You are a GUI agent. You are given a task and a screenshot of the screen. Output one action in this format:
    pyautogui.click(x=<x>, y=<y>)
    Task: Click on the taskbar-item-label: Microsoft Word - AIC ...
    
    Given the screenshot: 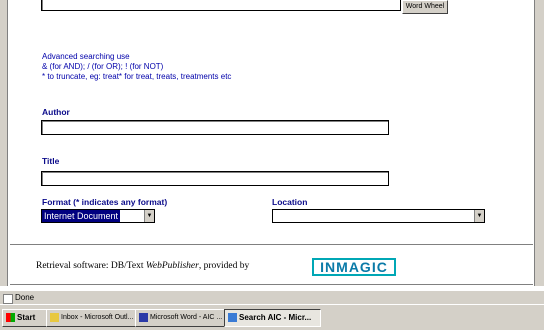 What is the action you would take?
    pyautogui.click(x=186, y=317)
    